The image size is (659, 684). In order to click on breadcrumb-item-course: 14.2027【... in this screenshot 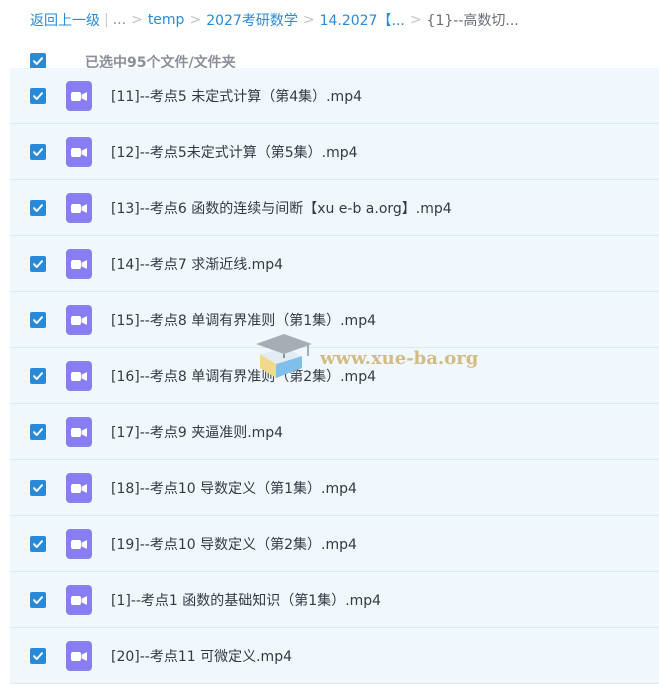, I will do `click(362, 20)`.